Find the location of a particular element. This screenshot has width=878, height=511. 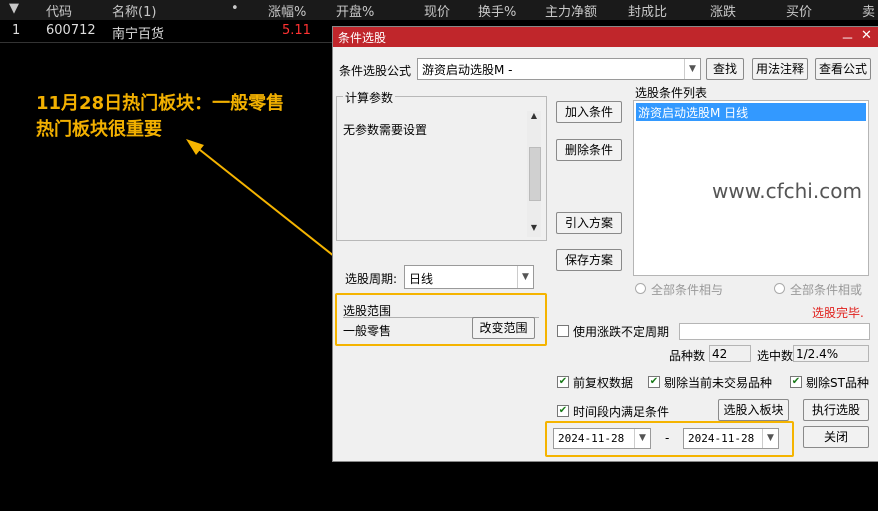

condition-list: 游资启动选股M 日线 www.cfchi.com is located at coordinates (751, 188).